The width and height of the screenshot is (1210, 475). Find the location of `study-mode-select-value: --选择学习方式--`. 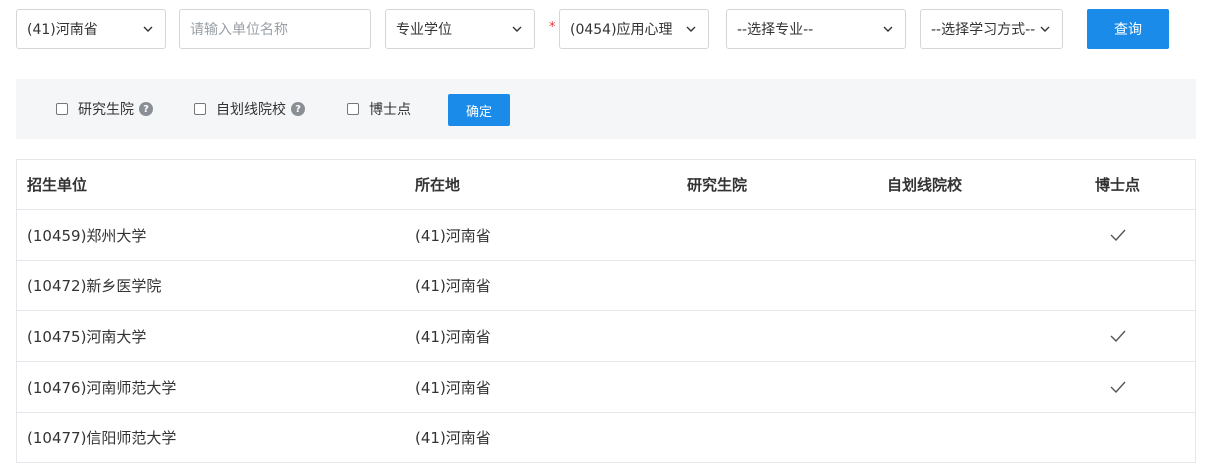

study-mode-select-value: --选择学习方式-- is located at coordinates (983, 30).